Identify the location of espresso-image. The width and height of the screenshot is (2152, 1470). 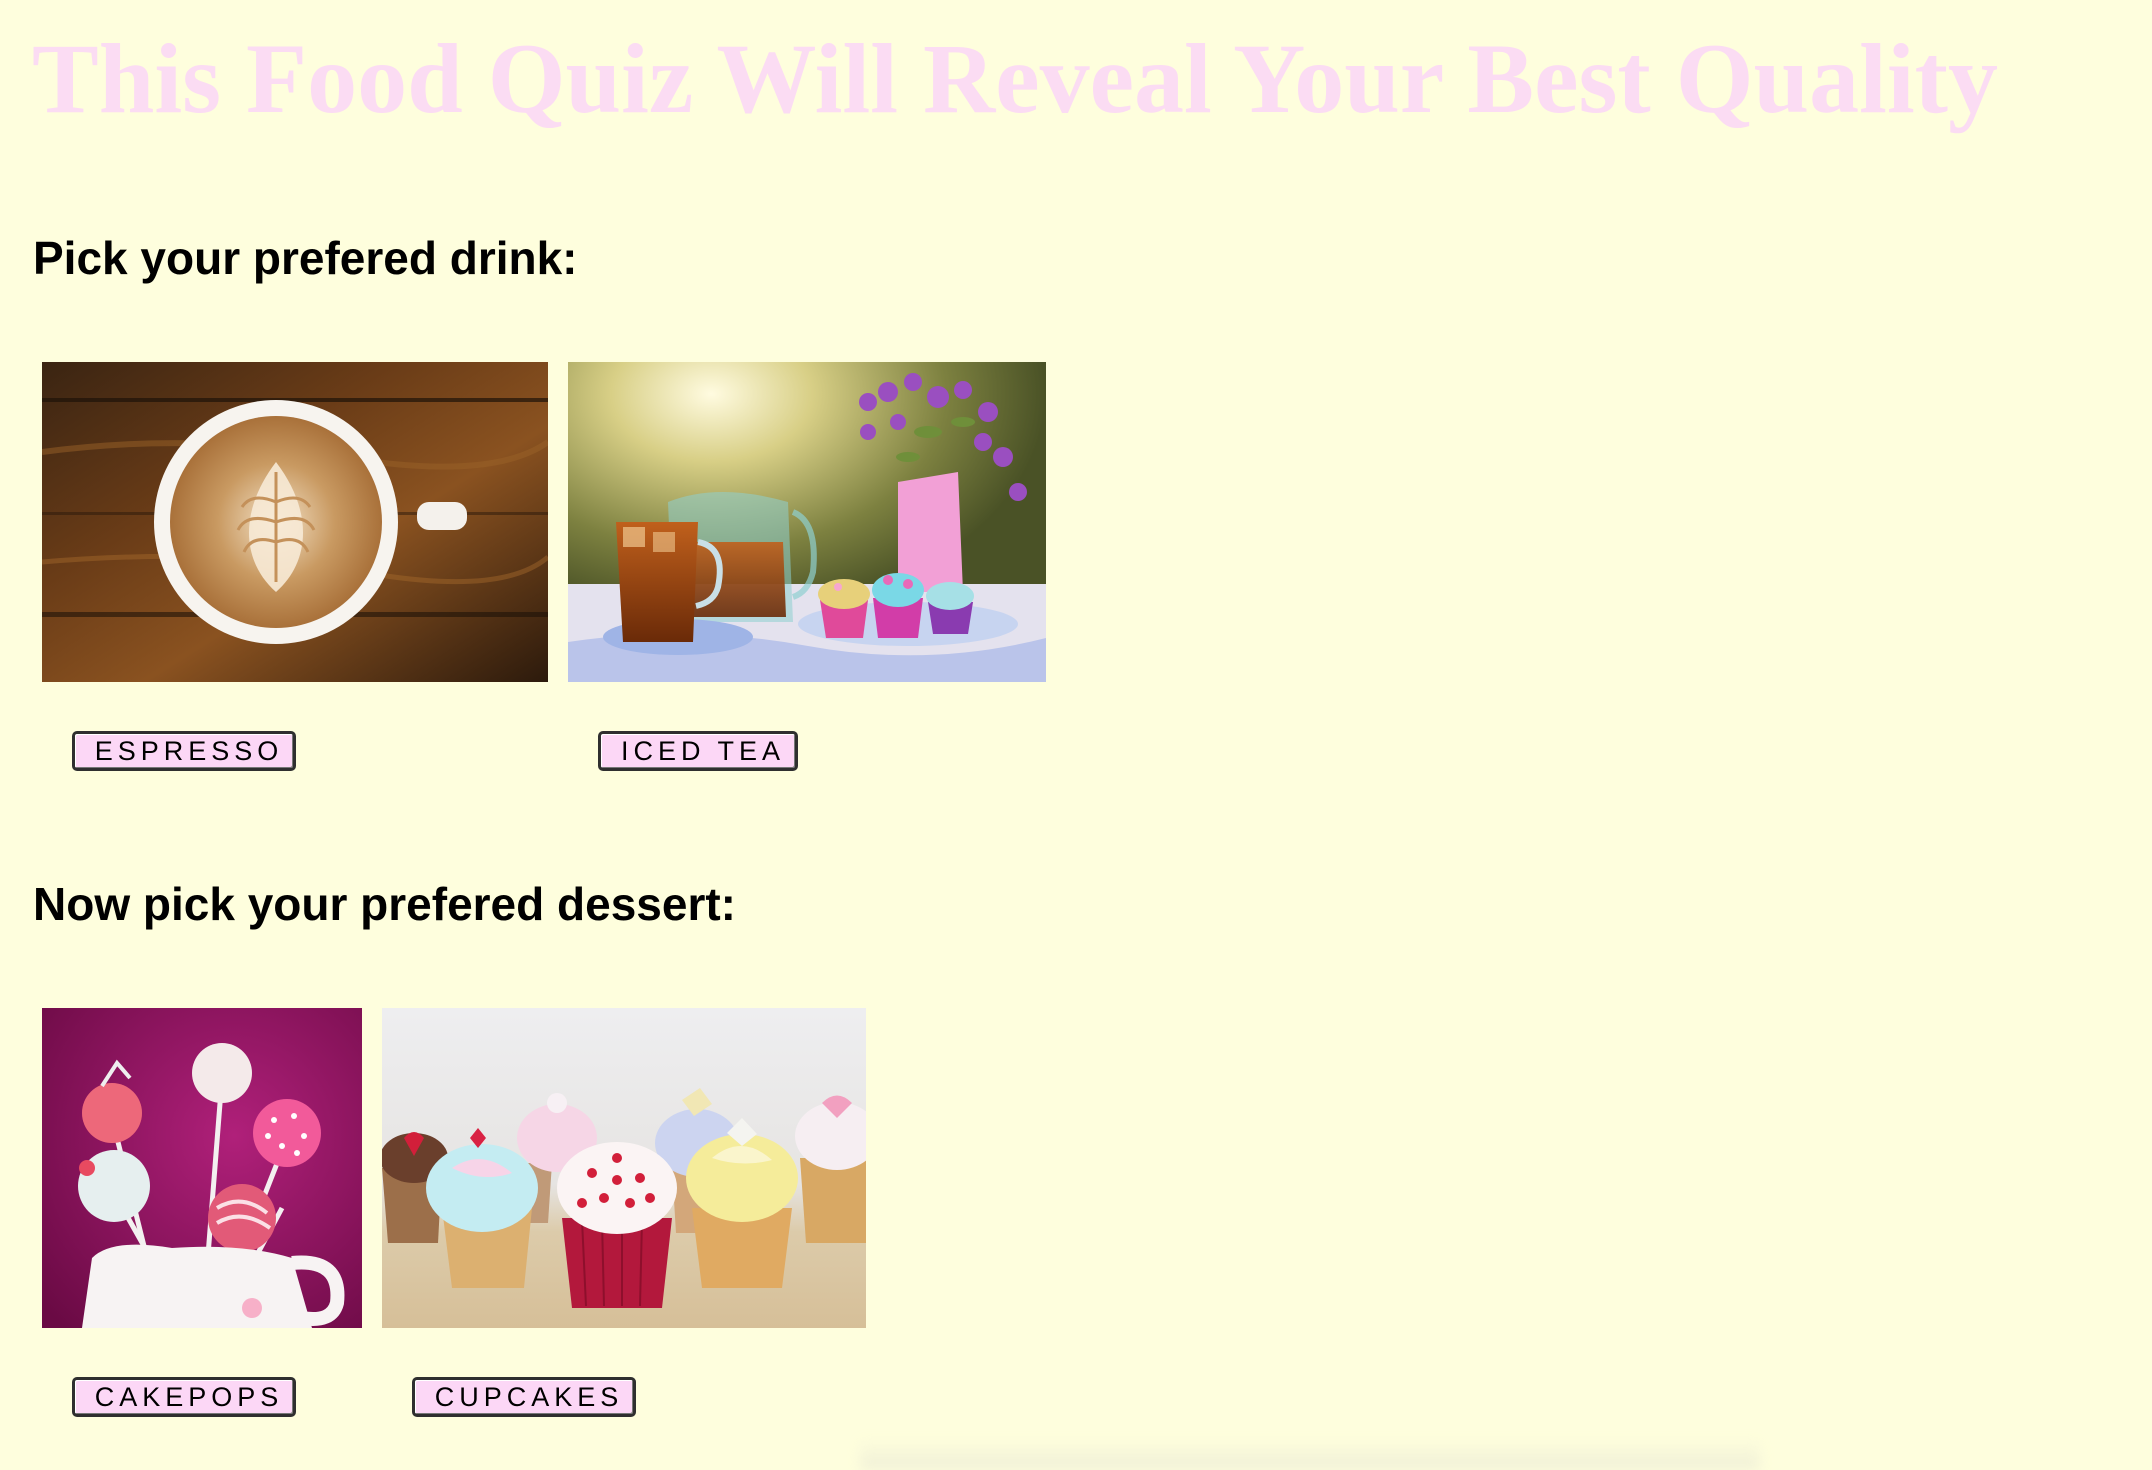
(295, 522).